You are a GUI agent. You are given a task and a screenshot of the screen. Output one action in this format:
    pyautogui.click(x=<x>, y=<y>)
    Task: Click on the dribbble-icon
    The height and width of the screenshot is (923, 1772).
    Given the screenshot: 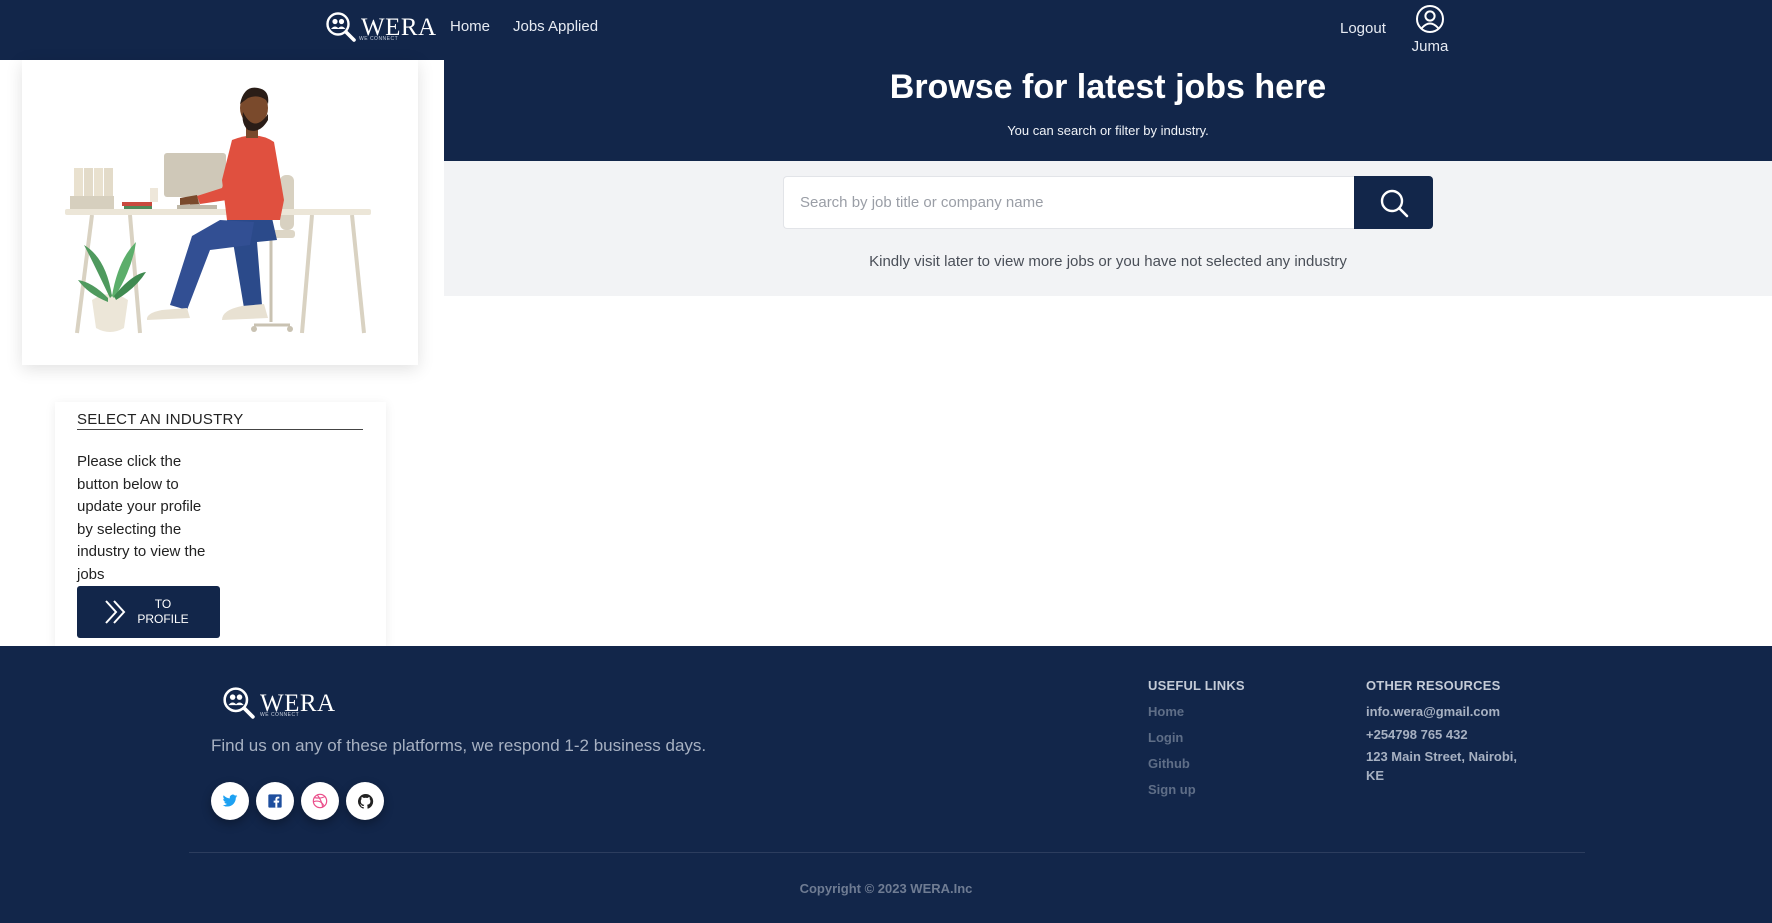 What is the action you would take?
    pyautogui.click(x=320, y=801)
    